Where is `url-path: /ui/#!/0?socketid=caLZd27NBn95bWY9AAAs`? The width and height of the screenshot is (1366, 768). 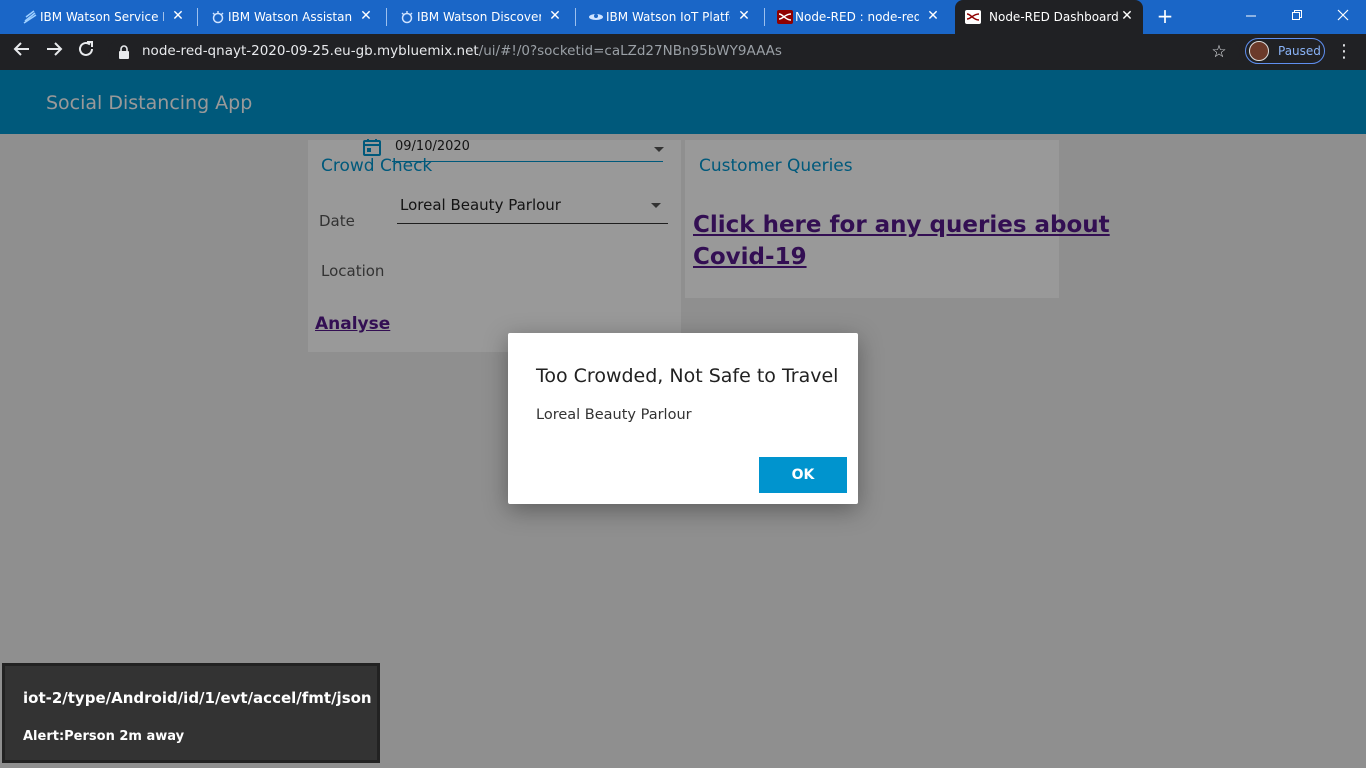
url-path: /ui/#!/0?socketid=caLZd27NBn95bWY9AAAs is located at coordinates (630, 51).